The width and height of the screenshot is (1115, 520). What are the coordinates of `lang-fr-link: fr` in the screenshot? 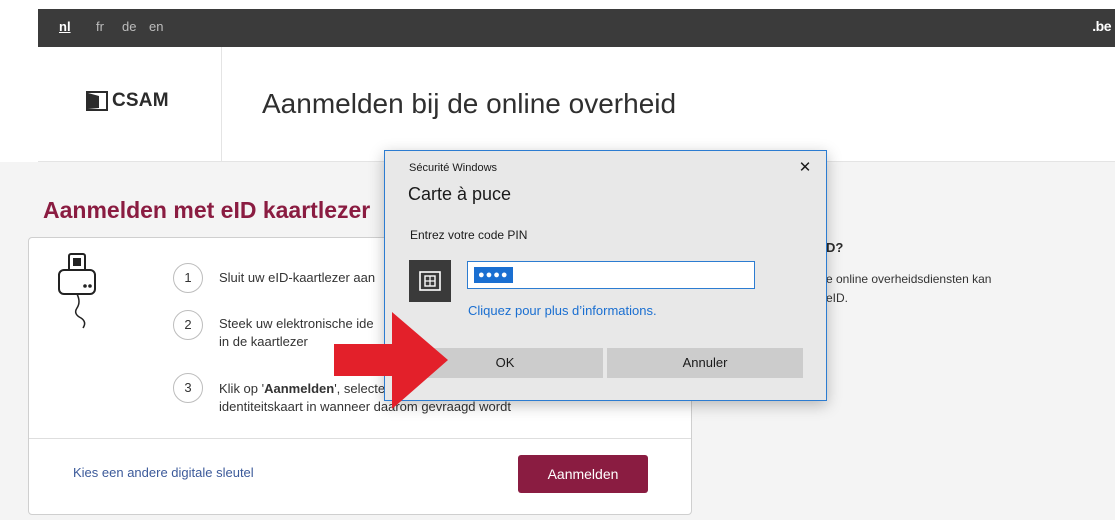 It's located at (100, 26).